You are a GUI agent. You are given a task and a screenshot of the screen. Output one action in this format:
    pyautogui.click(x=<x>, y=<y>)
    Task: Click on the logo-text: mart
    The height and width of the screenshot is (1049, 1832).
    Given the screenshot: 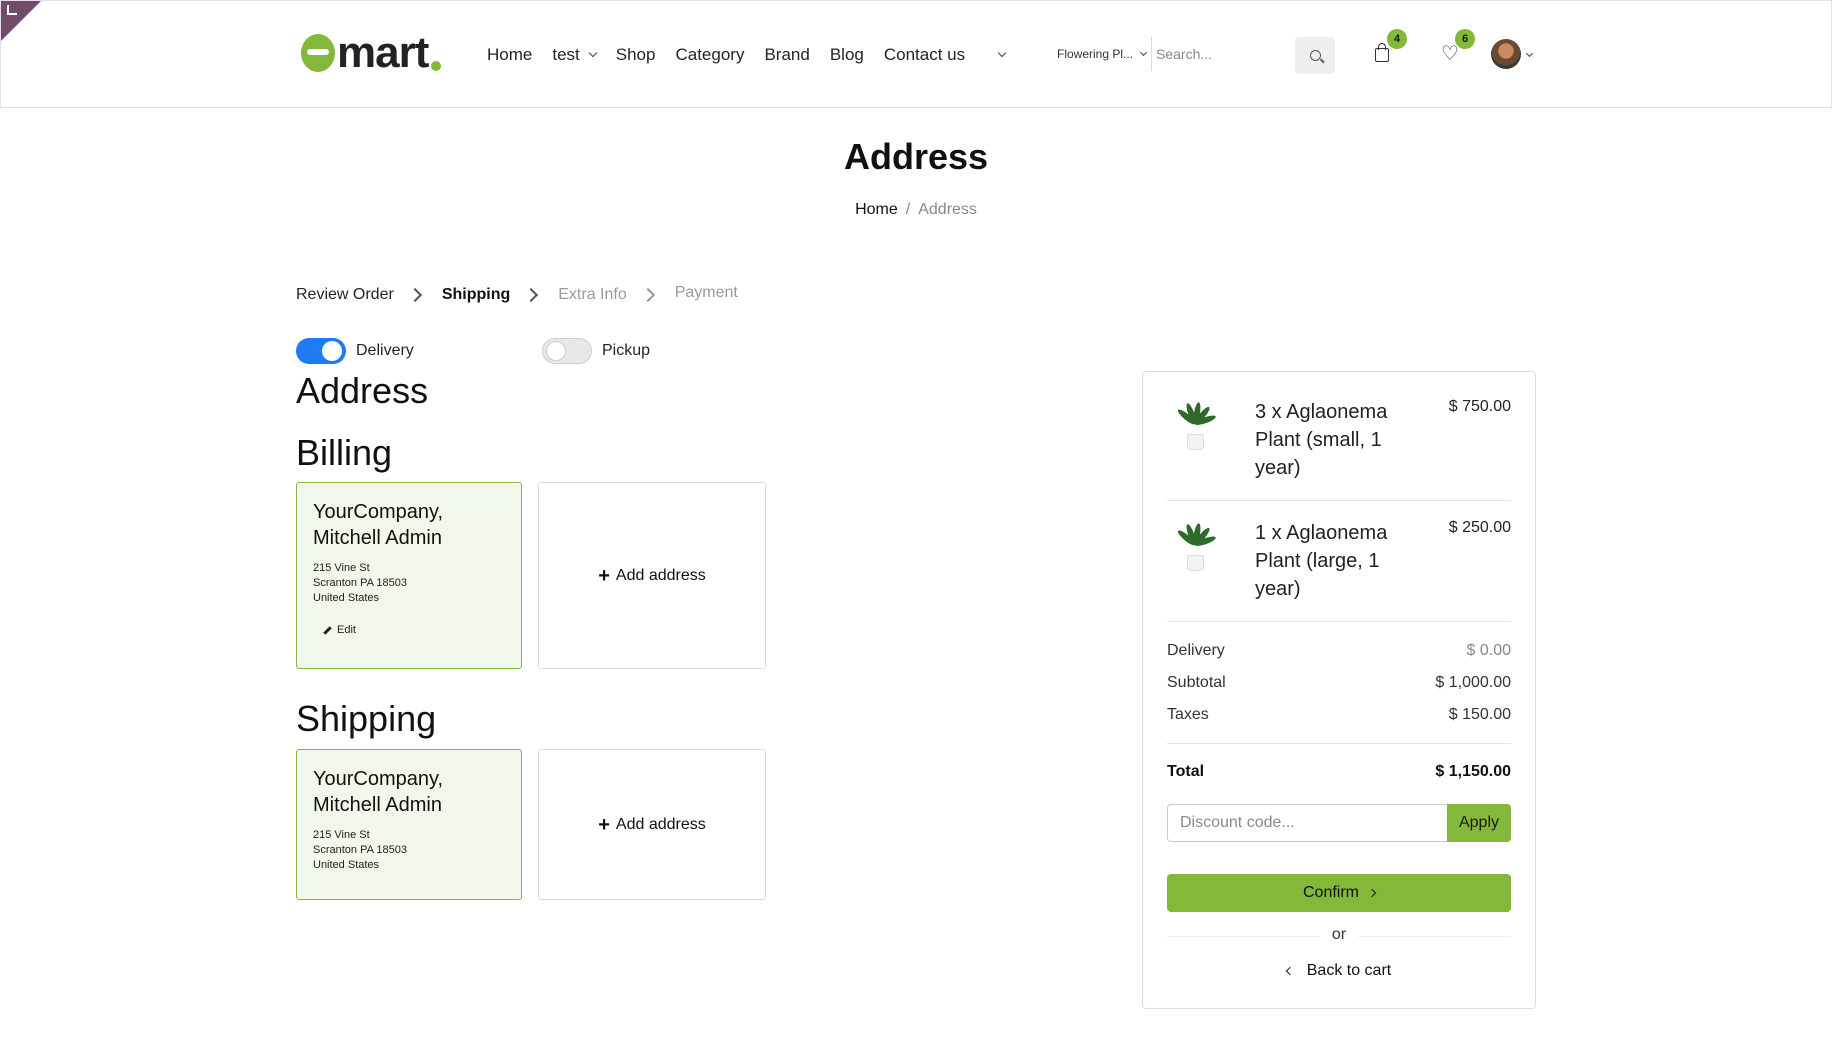 What is the action you would take?
    pyautogui.click(x=383, y=52)
    